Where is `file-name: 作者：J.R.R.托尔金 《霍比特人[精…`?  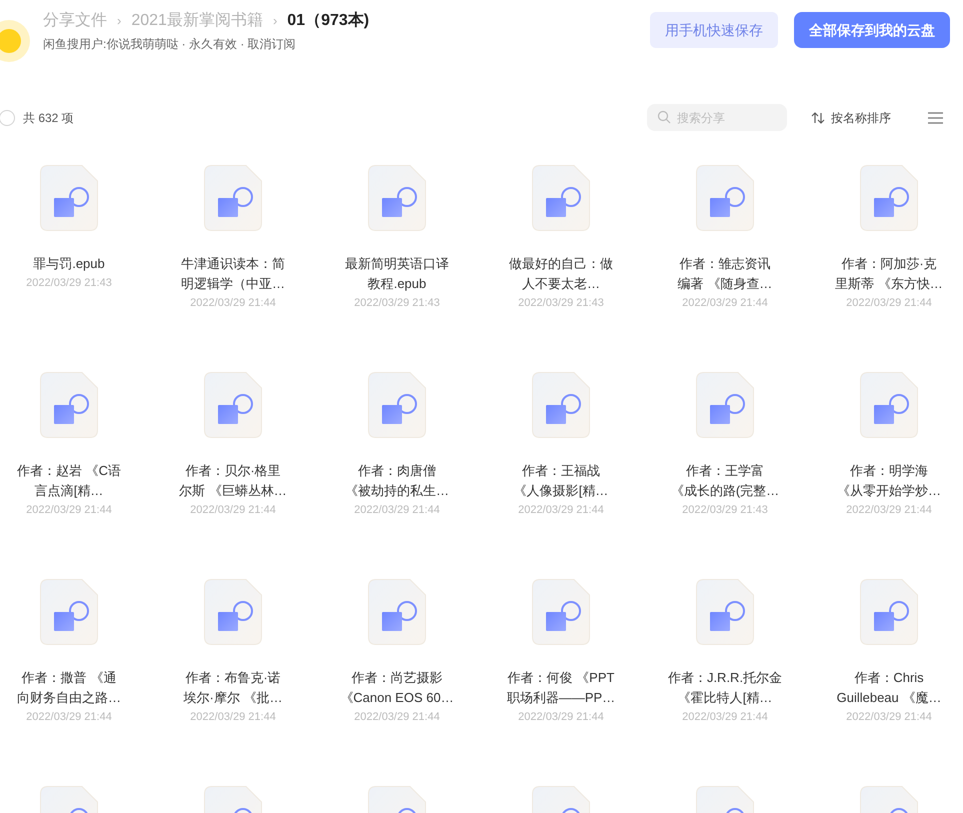
file-name: 作者：J.R.R.托尔金 《霍比特人[精… is located at coordinates (725, 688).